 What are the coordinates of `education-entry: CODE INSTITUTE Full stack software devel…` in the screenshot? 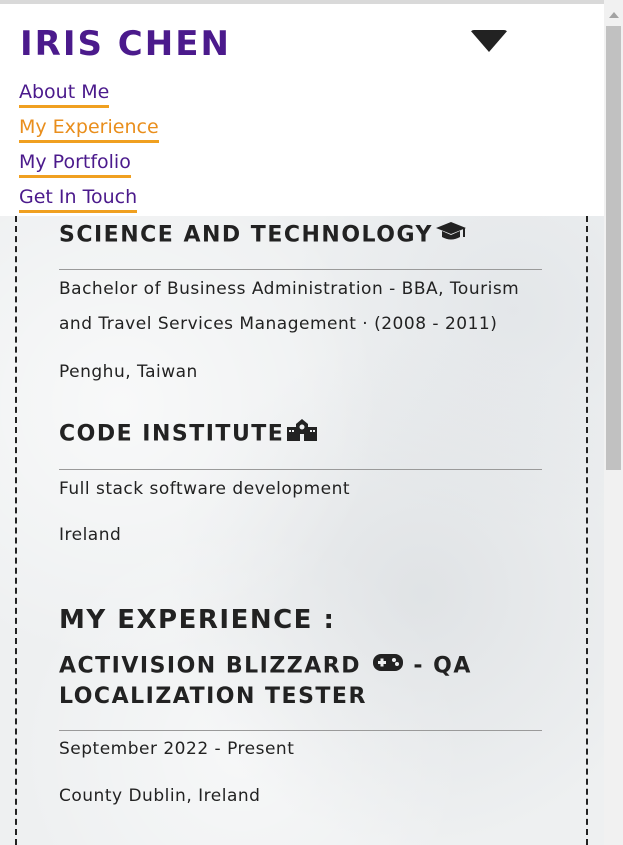 It's located at (300, 485).